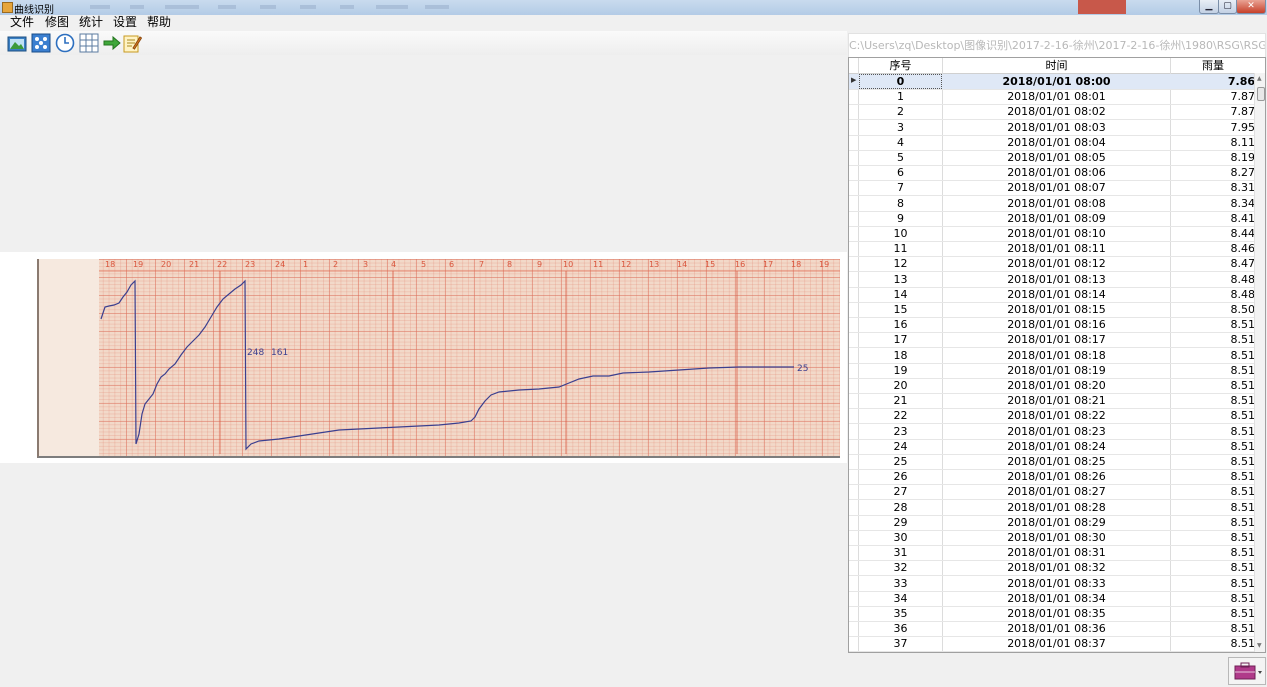  Describe the element at coordinates (900, 279) in the screenshot. I see `cell-index: 13` at that location.